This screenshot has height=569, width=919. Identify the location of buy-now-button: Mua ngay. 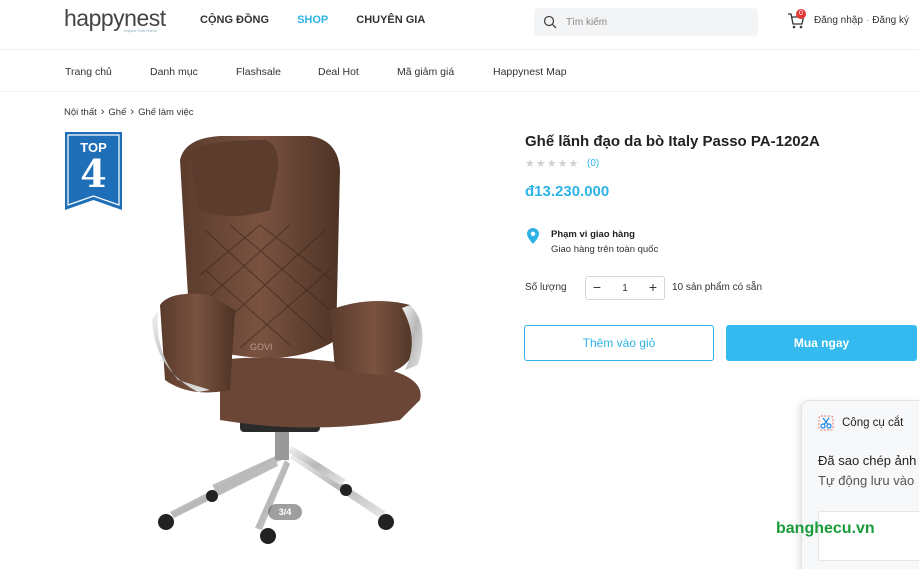
(821, 343).